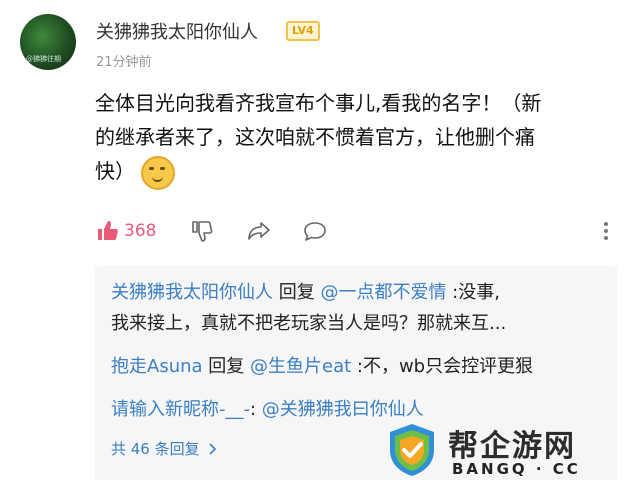 The height and width of the screenshot is (485, 630). What do you see at coordinates (512, 446) in the screenshot?
I see `watermark-site-name: 帮企游网` at bounding box center [512, 446].